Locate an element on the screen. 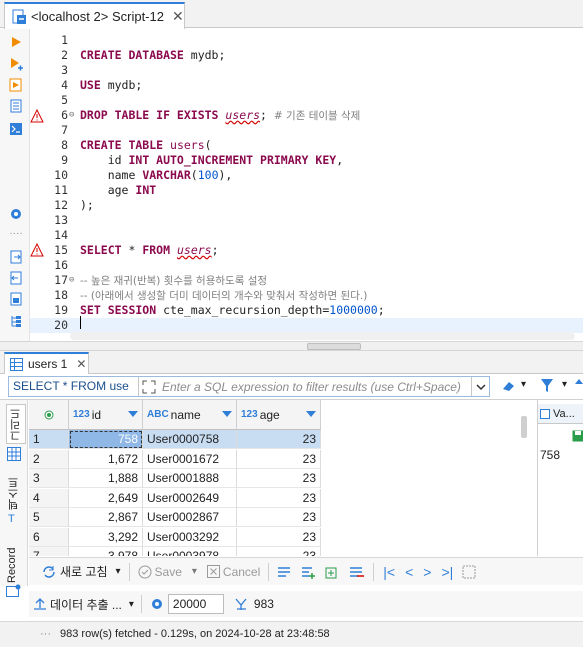  code-line: 3 is located at coordinates (306, 70).